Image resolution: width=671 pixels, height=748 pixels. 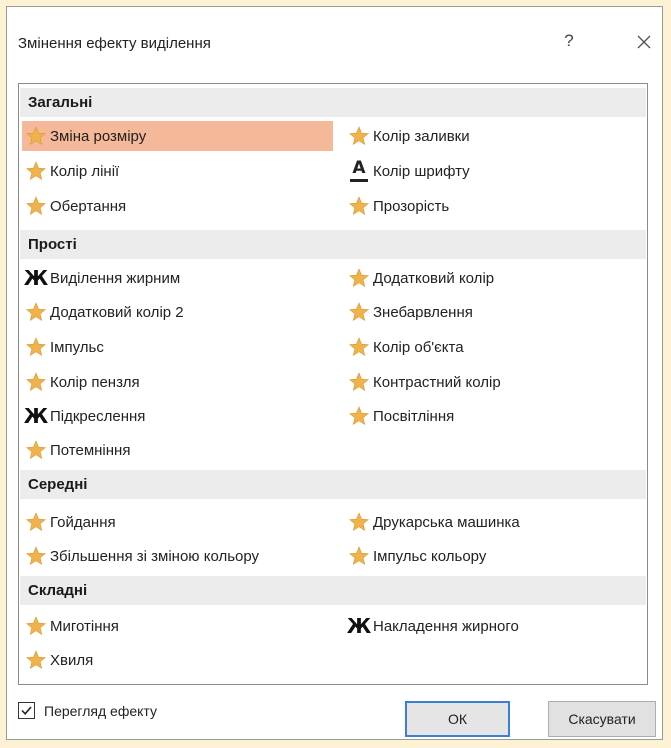 I want to click on group-header-moderate: Середні, so click(x=333, y=484).